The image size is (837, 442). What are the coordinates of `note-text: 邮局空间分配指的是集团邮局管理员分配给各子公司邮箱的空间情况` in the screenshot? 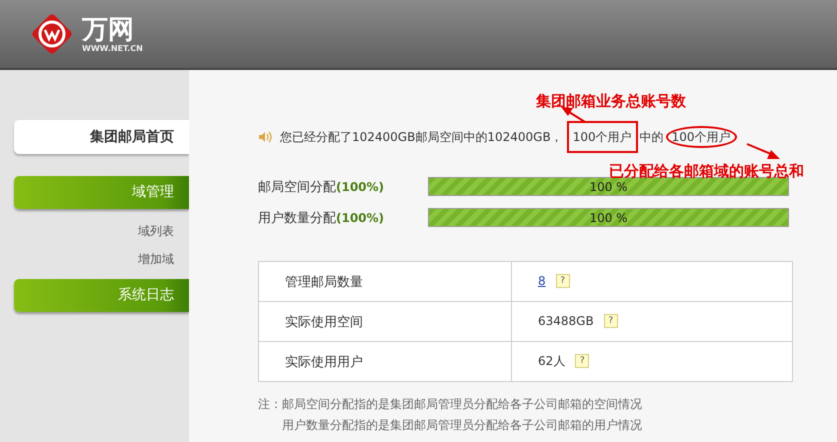 It's located at (462, 404).